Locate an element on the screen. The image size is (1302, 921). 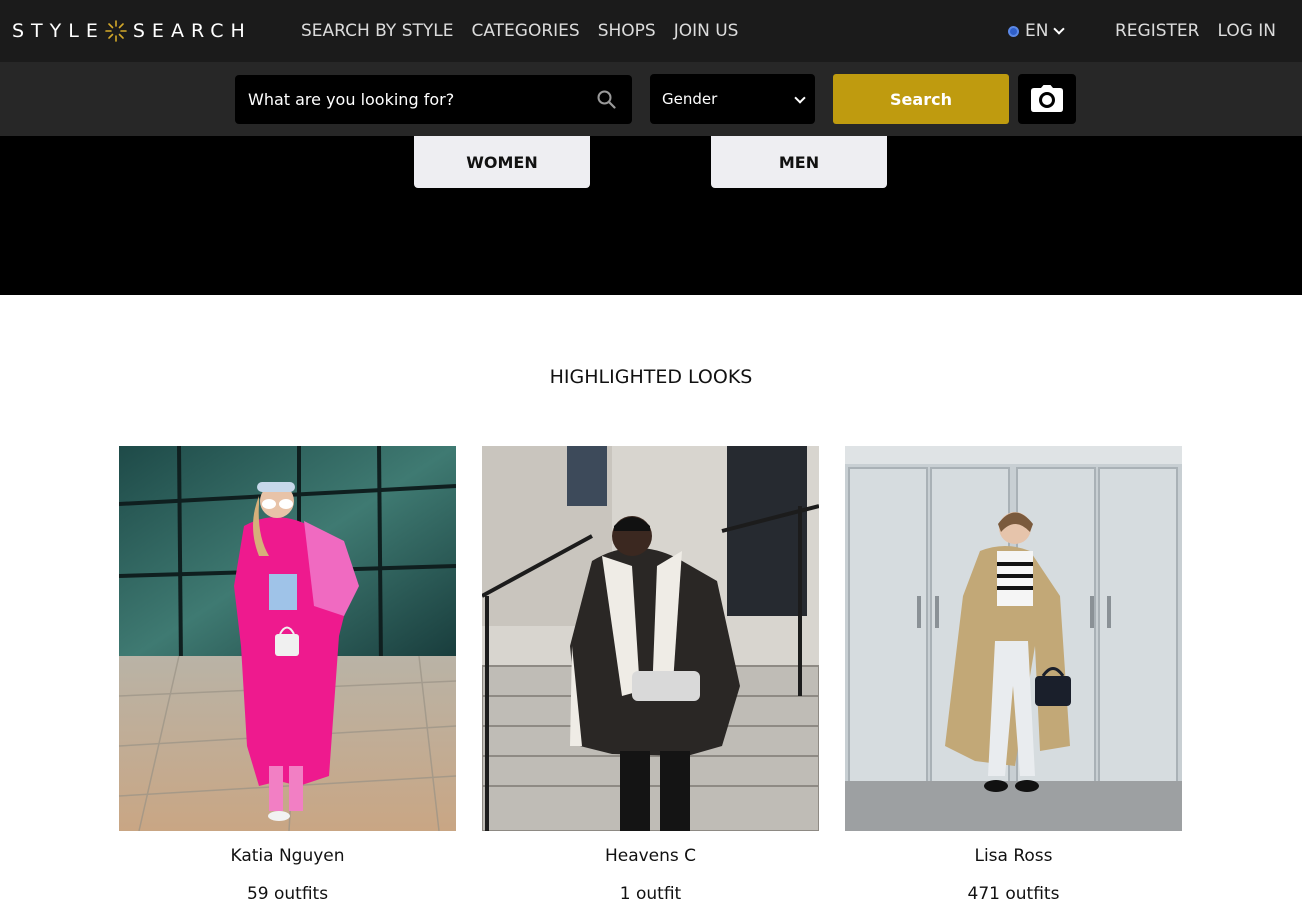
look-author-name: Lisa Ross is located at coordinates (1013, 856).